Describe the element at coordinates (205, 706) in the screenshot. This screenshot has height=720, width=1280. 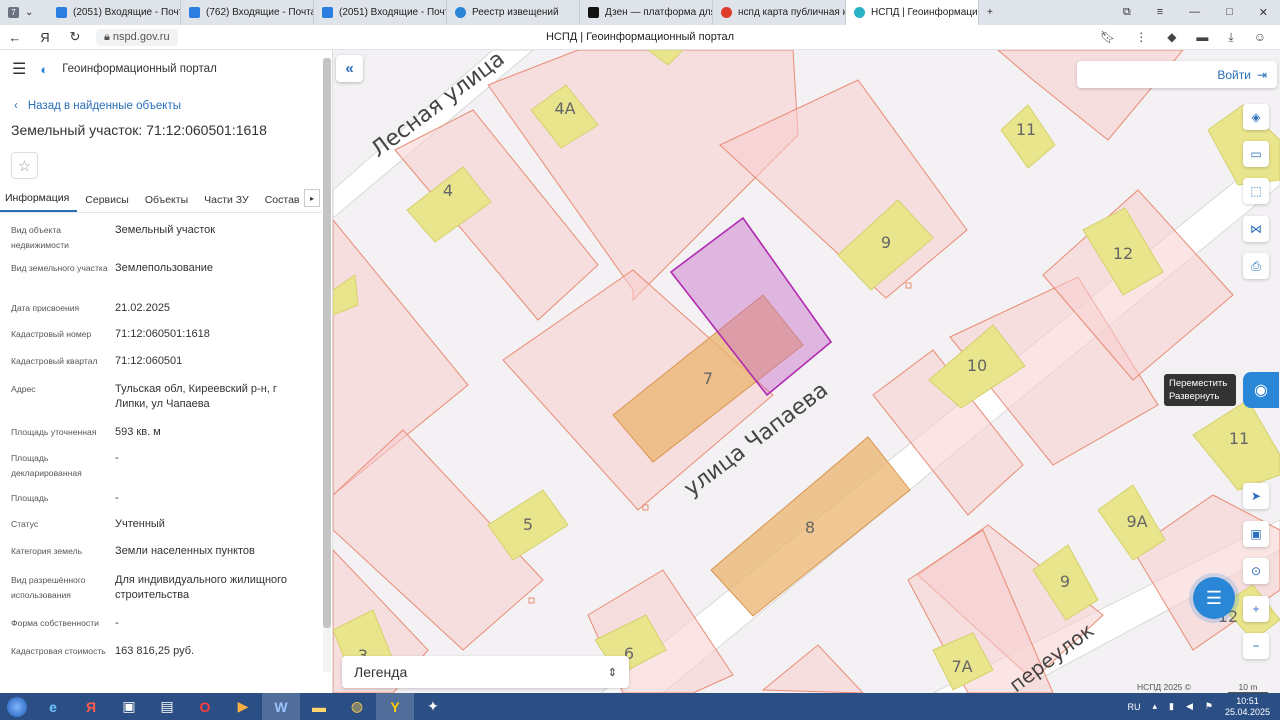
I see `opera-icon: O` at that location.